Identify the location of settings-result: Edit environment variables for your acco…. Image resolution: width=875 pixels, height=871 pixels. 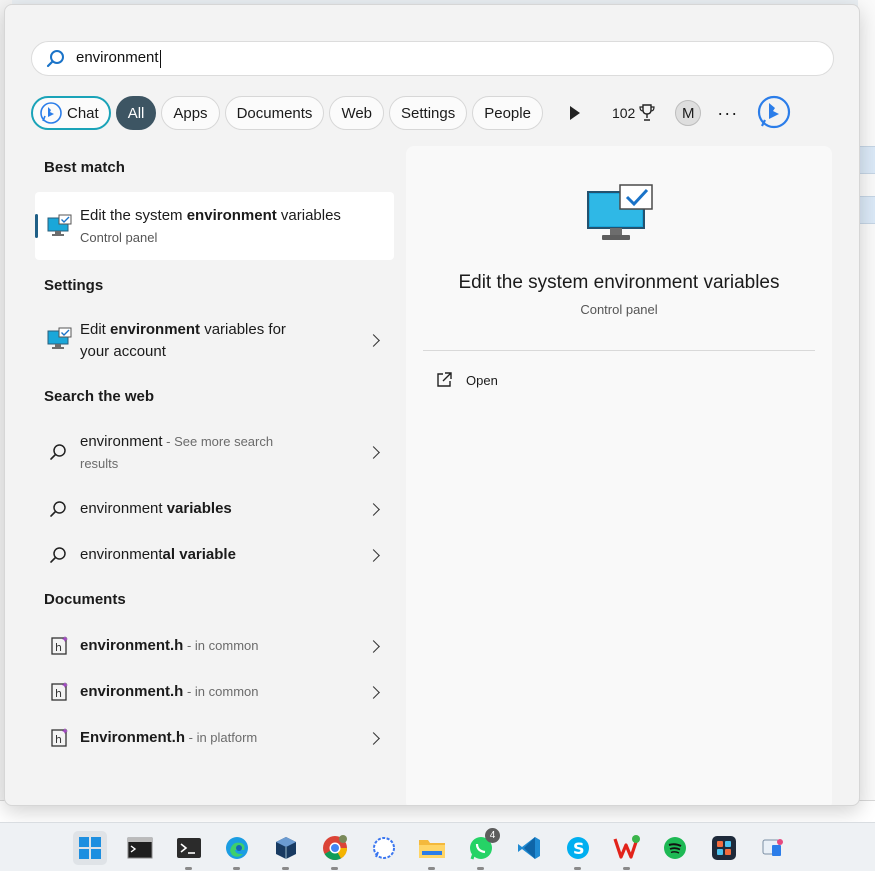
(214, 340).